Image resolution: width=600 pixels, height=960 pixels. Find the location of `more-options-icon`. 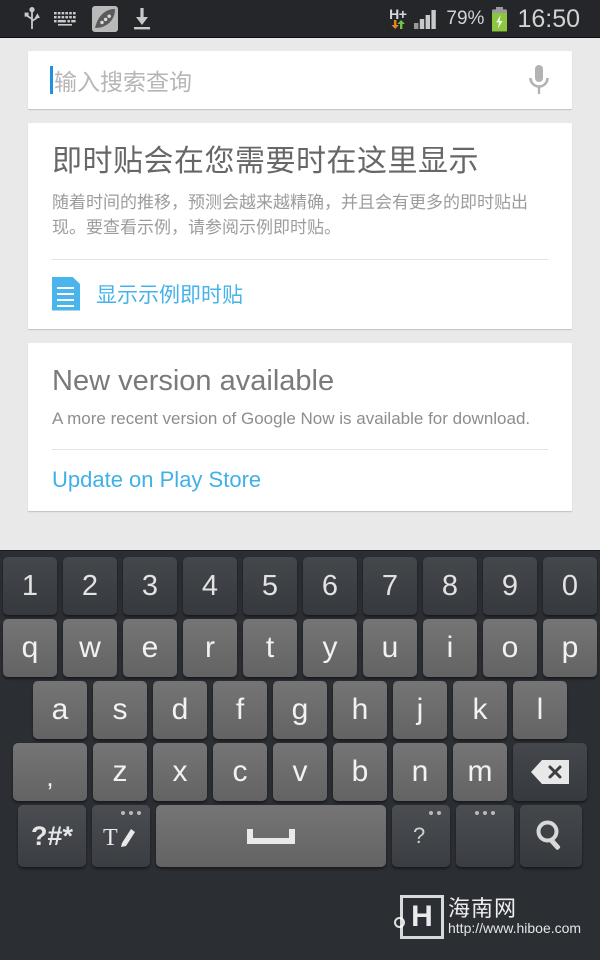

more-options-icon is located at coordinates (485, 836).